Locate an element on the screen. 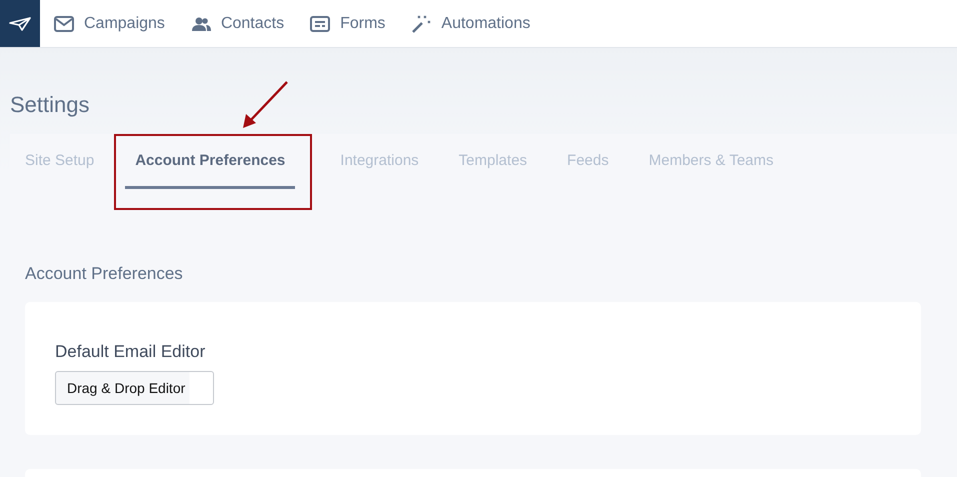  editor-select: Drag & Drop Editor is located at coordinates (134, 388).